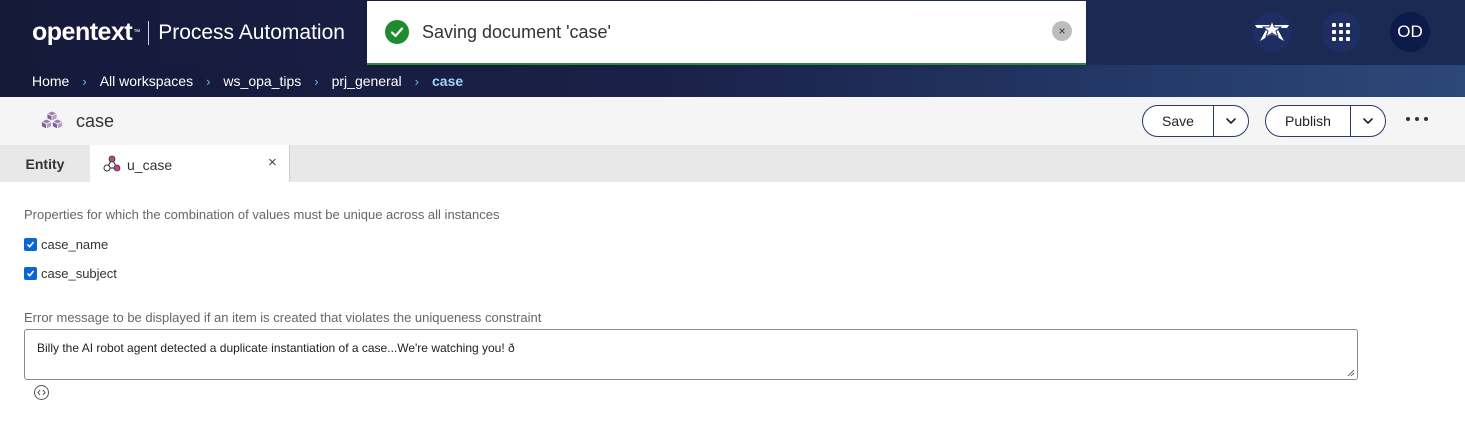 The image size is (1465, 422). Describe the element at coordinates (75, 244) in the screenshot. I see `checkbox-label: case_name` at that location.